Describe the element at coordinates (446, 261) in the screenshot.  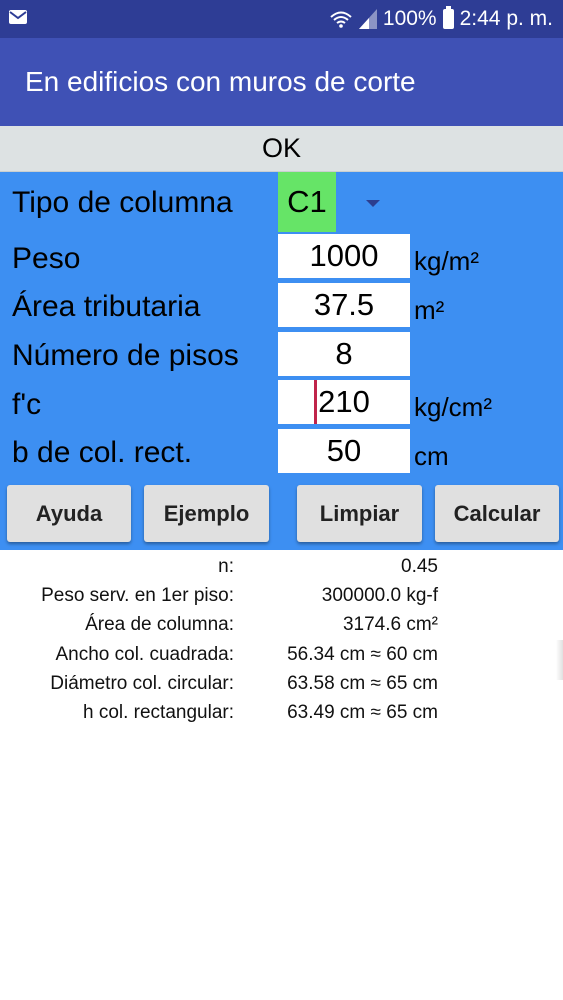
I see `peso-unit: kg/m²` at that location.